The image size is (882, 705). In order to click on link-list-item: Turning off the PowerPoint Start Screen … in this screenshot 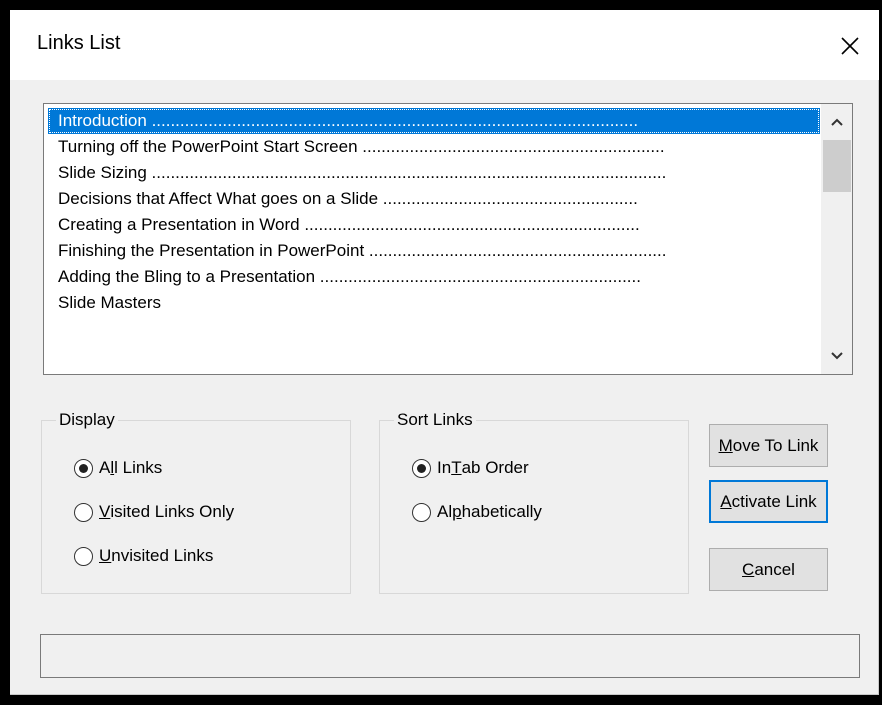, I will do `click(434, 147)`.